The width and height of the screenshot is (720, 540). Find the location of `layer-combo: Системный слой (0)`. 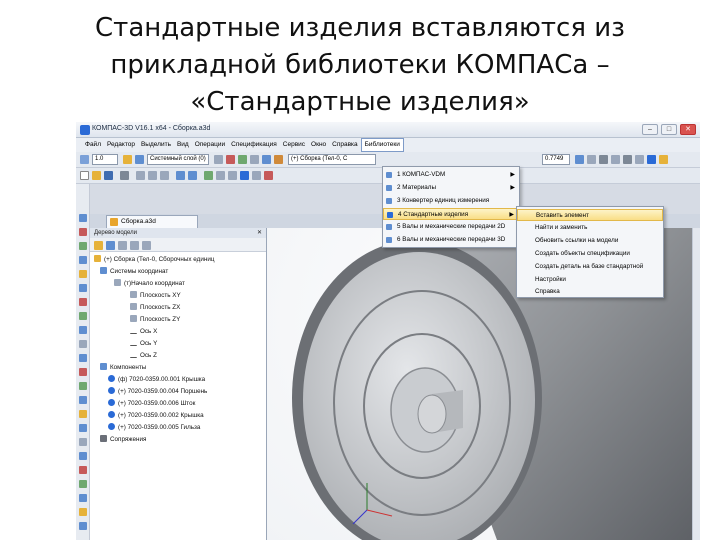

layer-combo: Системный слой (0) is located at coordinates (178, 159).